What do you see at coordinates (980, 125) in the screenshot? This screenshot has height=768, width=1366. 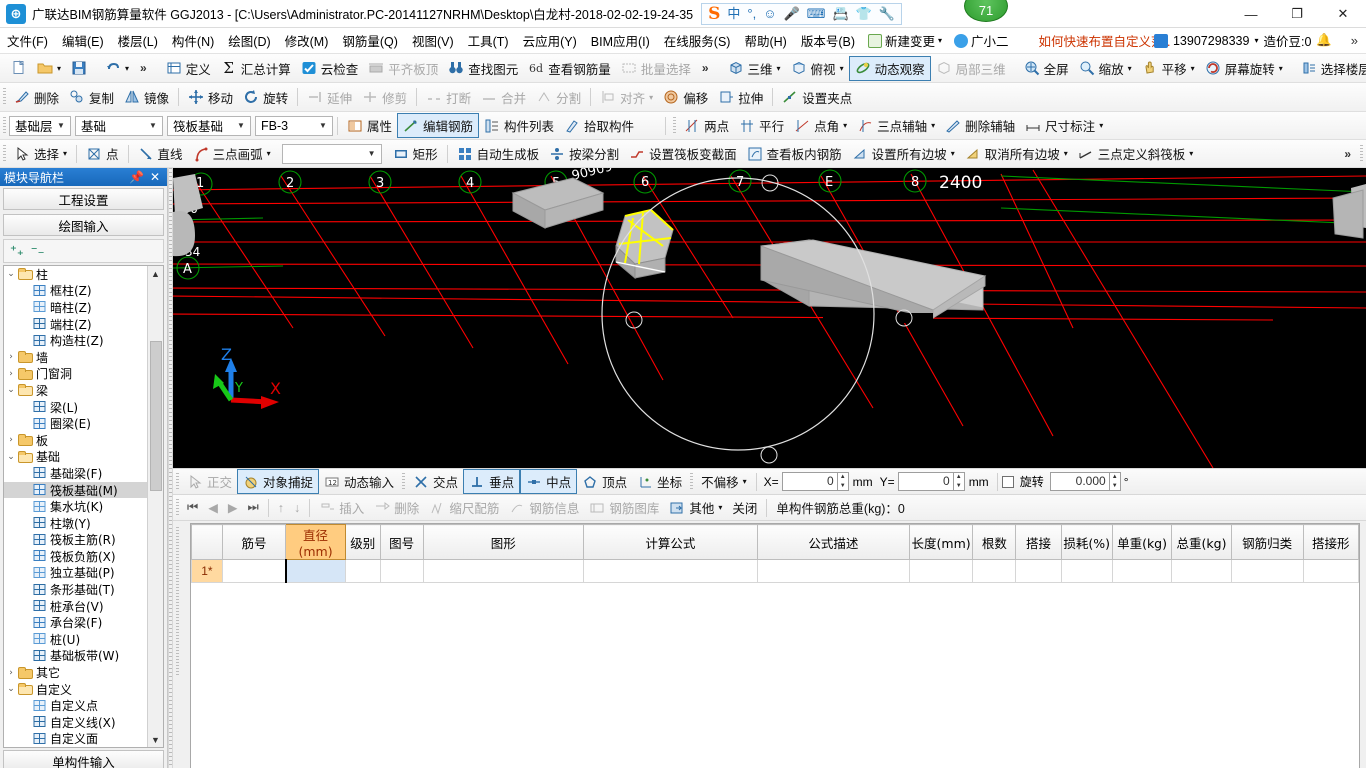 I see `delete-axis-button: 删除辅轴` at bounding box center [980, 125].